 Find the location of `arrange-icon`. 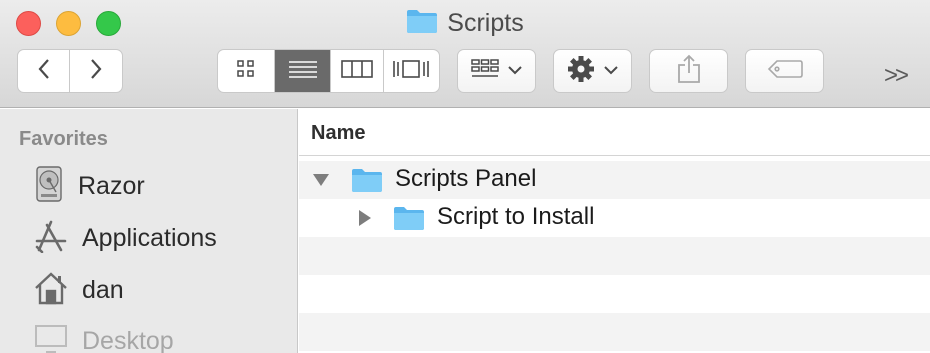

arrange-icon is located at coordinates (485, 71).